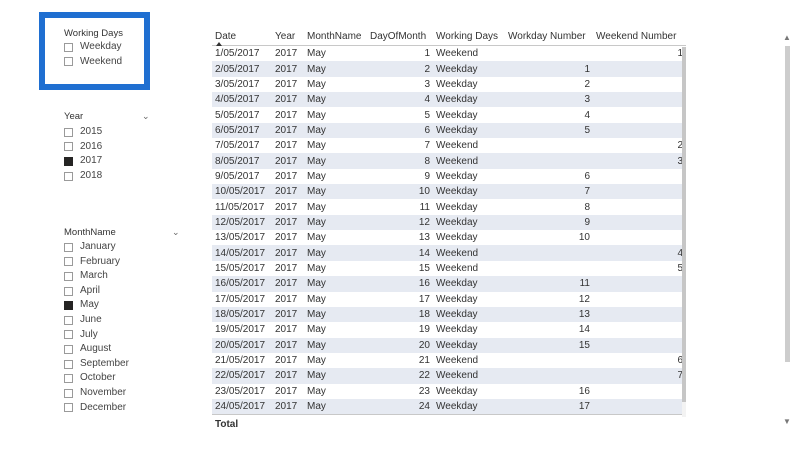  I want to click on slicer-option-2015: 2015, so click(109, 132).